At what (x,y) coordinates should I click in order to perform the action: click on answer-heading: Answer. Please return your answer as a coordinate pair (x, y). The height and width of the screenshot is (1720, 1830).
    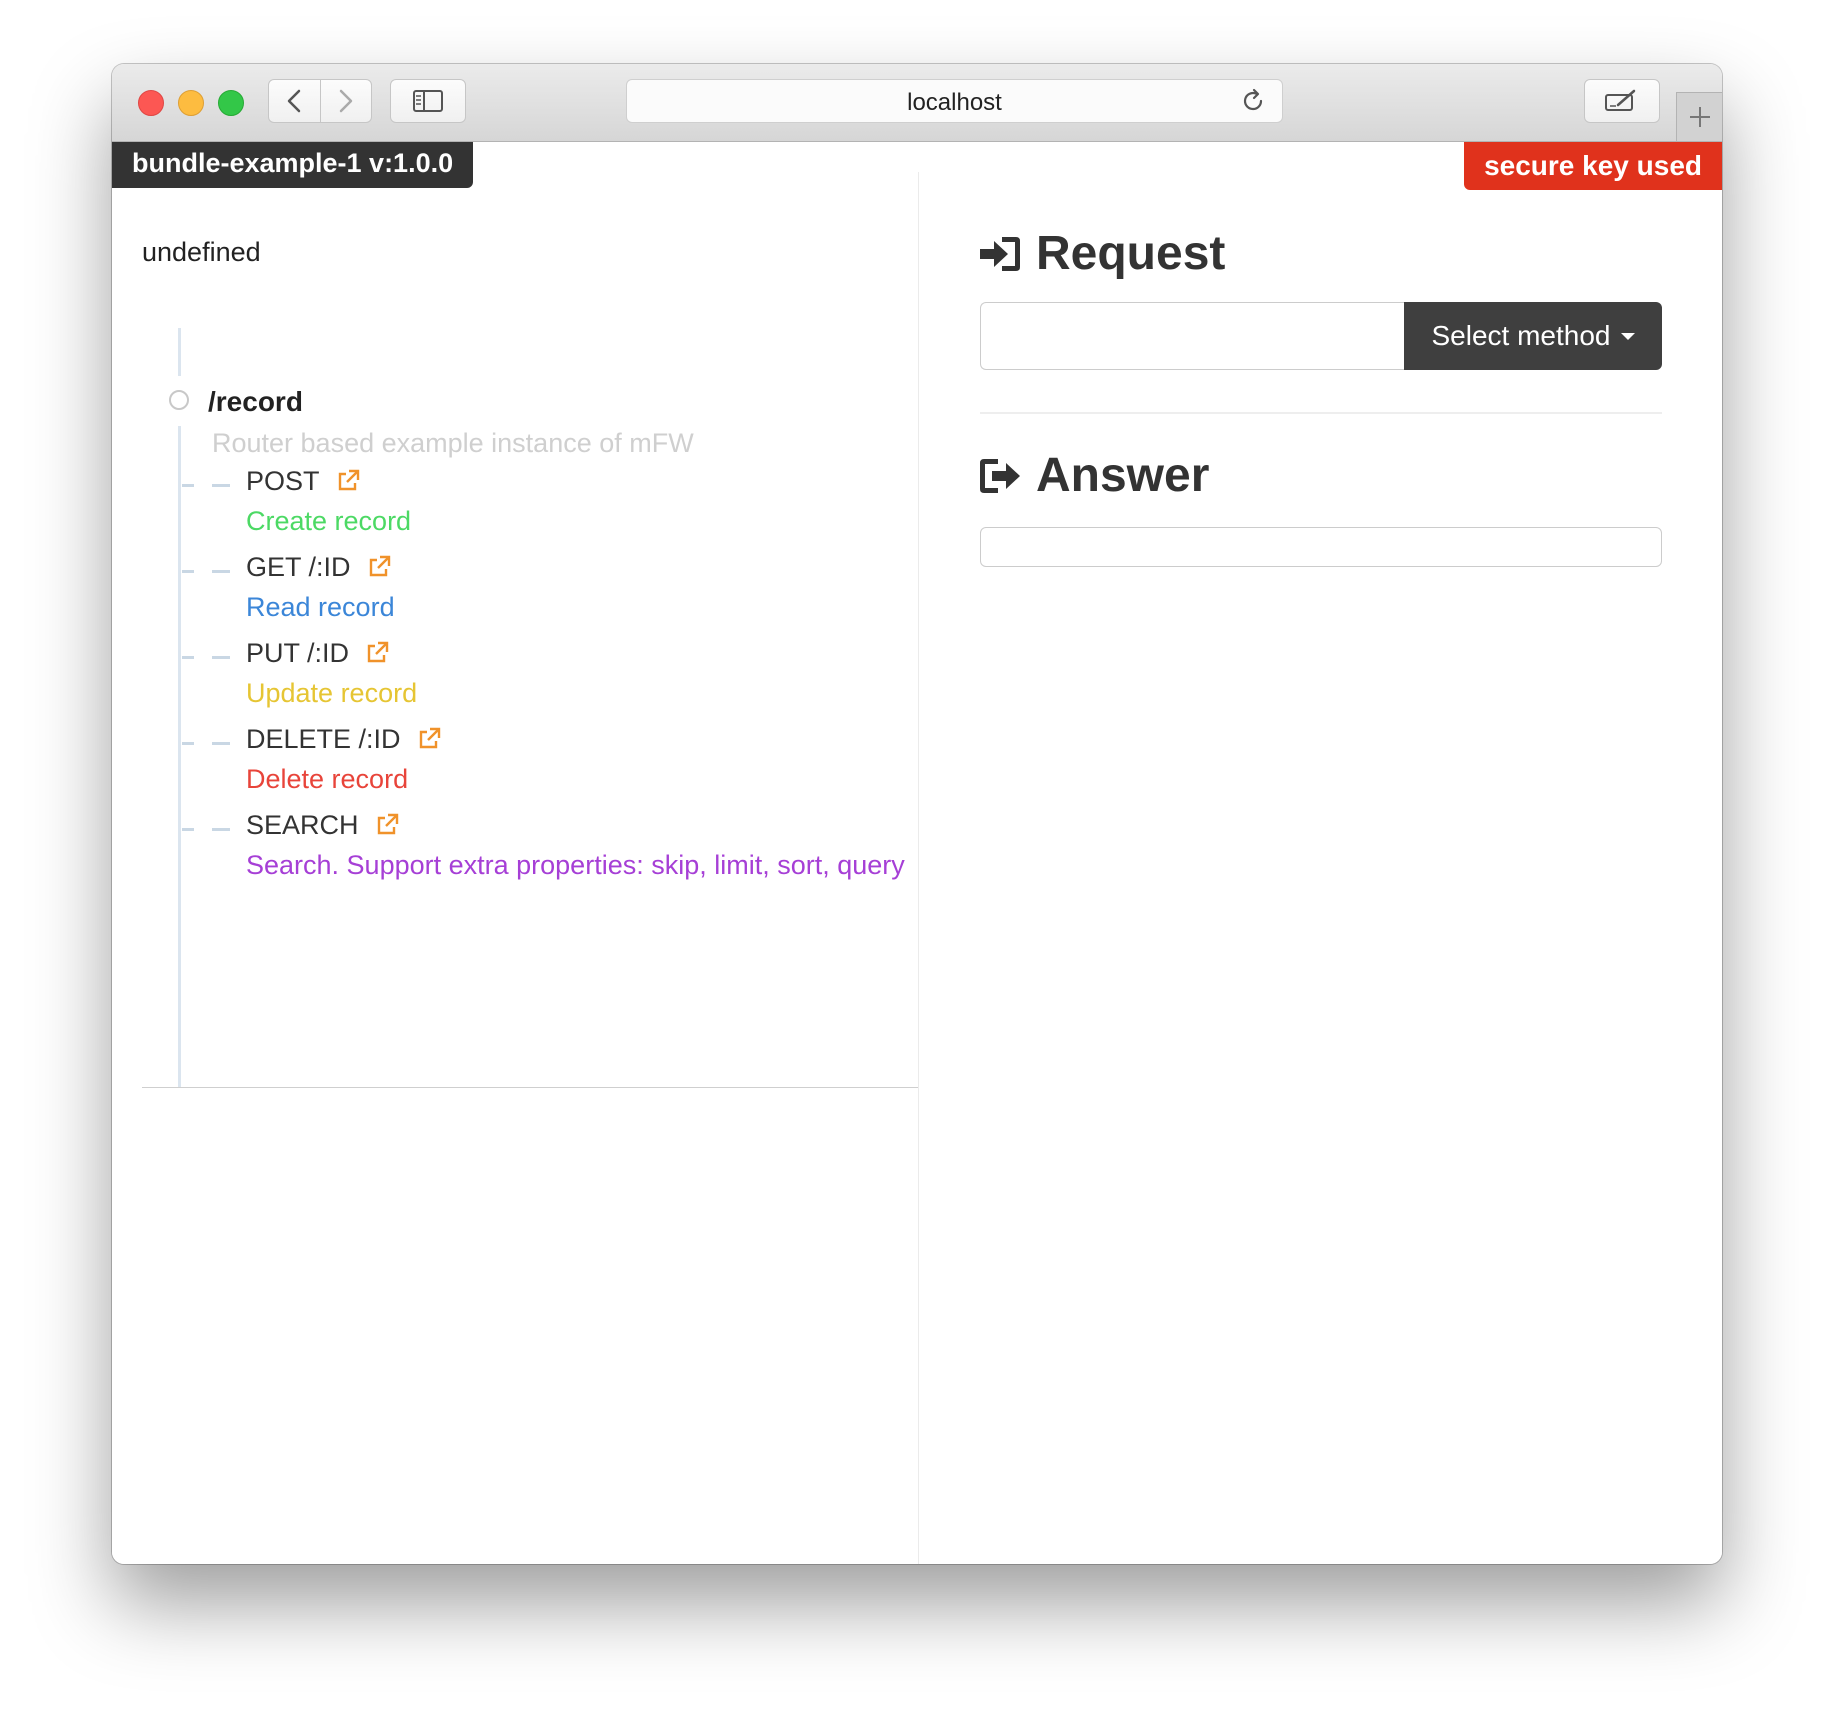
    Looking at the image, I should click on (1093, 475).